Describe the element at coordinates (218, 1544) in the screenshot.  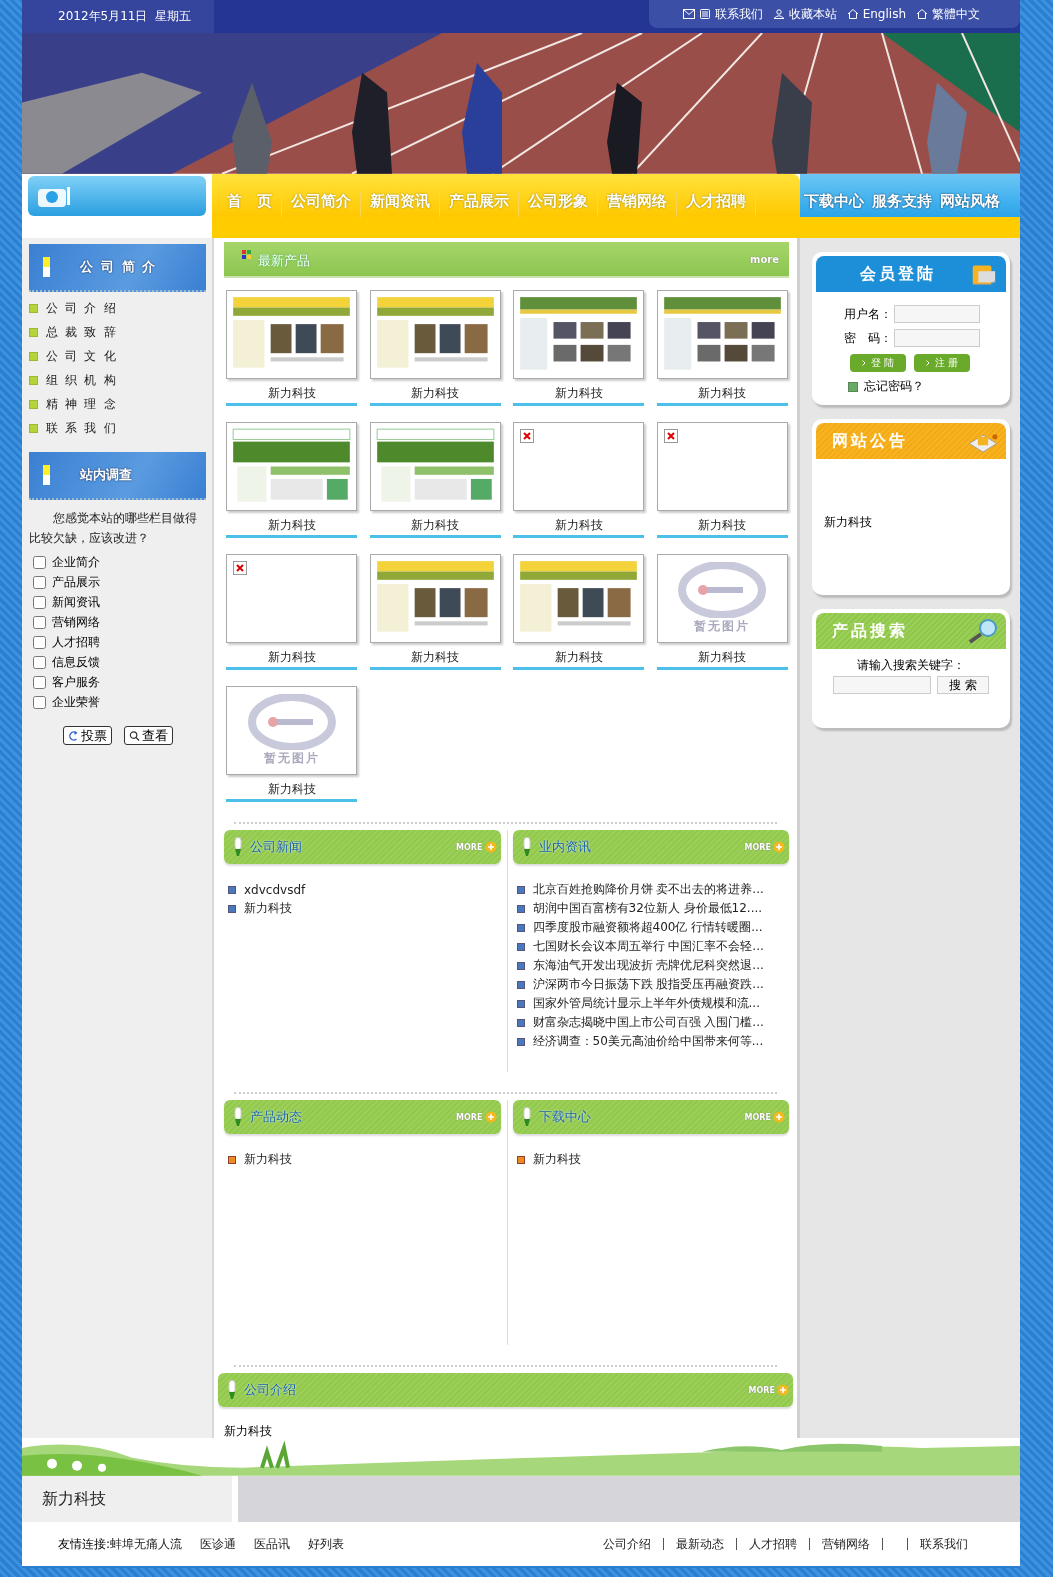
I see `friend-link: 医诊通` at that location.